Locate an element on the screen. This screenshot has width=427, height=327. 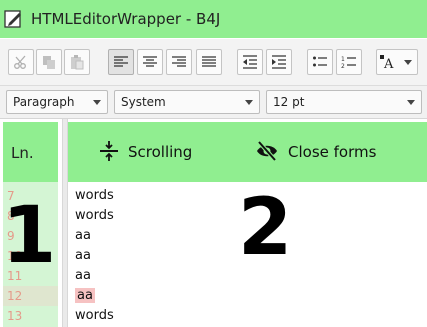
font-size-value: 12 pt is located at coordinates (289, 102).